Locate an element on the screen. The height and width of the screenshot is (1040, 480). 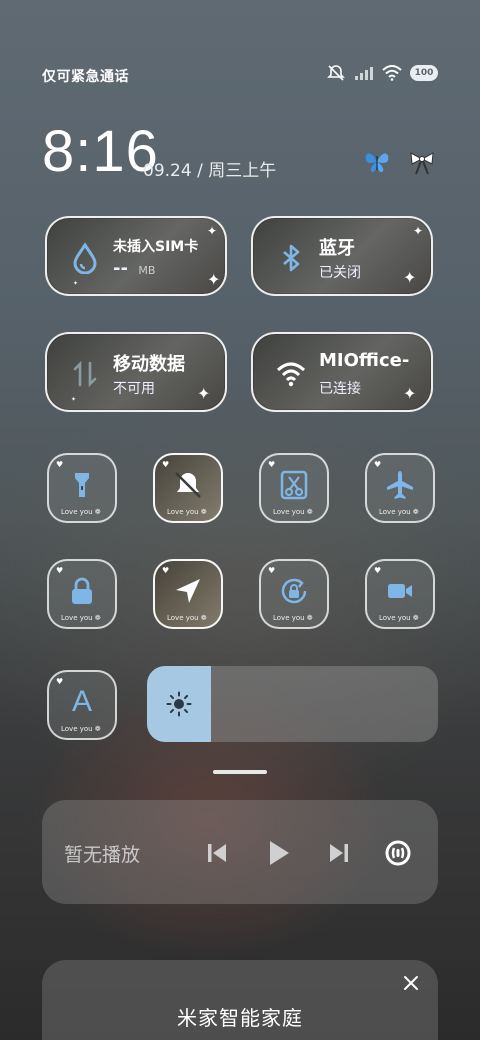
brightness-level is located at coordinates (179, 704).